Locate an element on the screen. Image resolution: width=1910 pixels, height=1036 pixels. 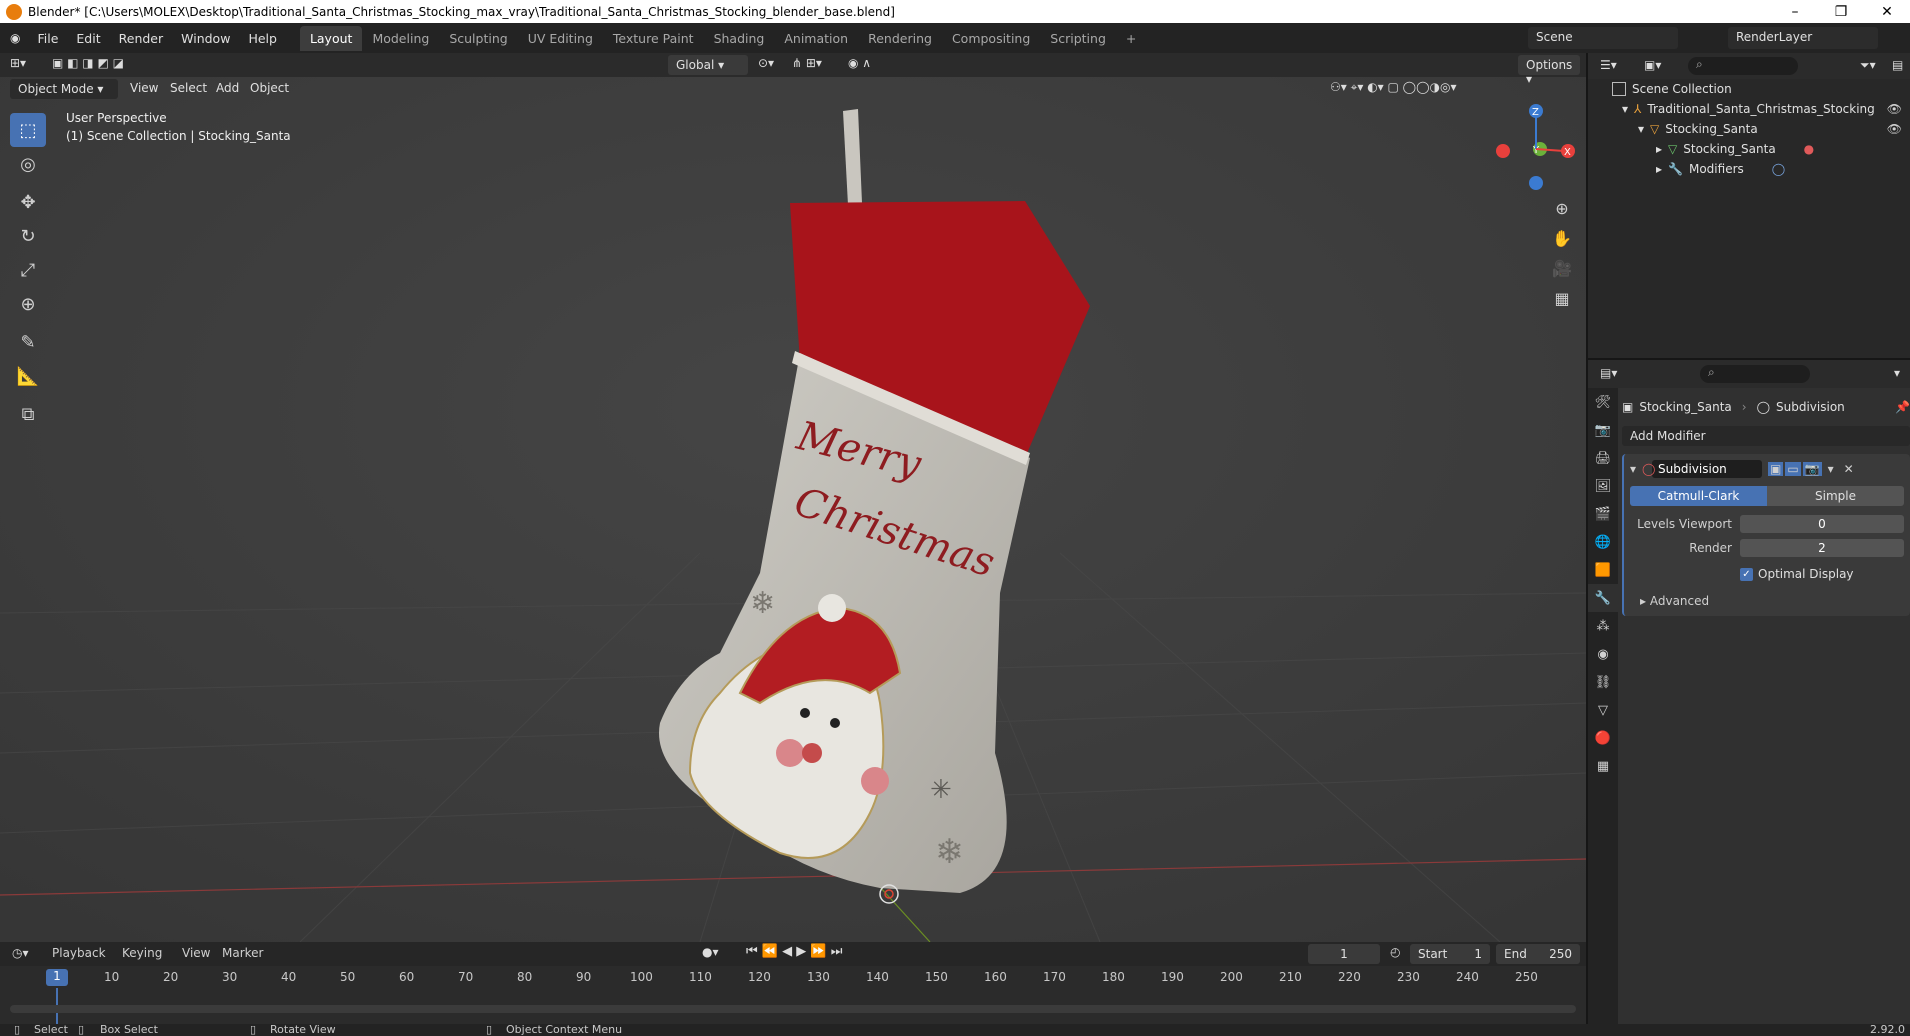
constraints-tab-icon: ⛓ is located at coordinates (1603, 682).